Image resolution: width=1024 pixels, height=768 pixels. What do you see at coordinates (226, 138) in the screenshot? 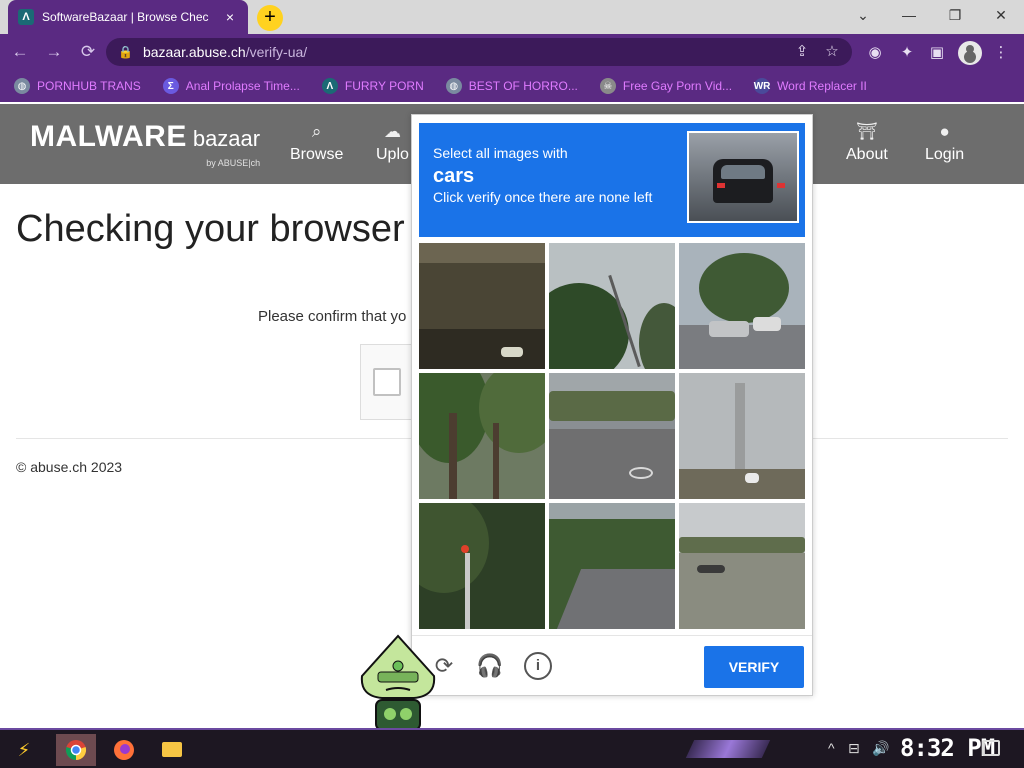
I see `logo-sub: bazaar` at bounding box center [226, 138].